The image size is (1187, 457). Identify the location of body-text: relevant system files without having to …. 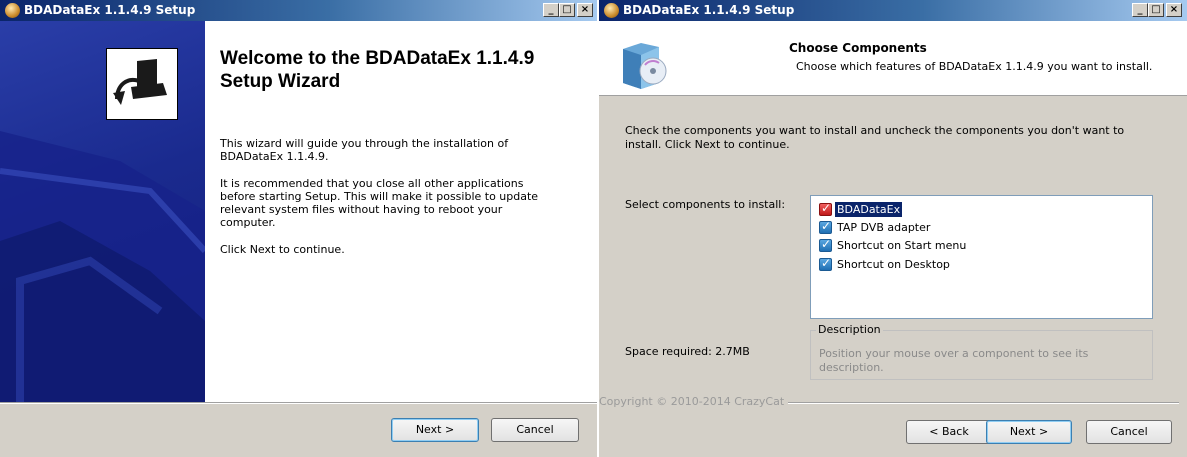
(361, 209).